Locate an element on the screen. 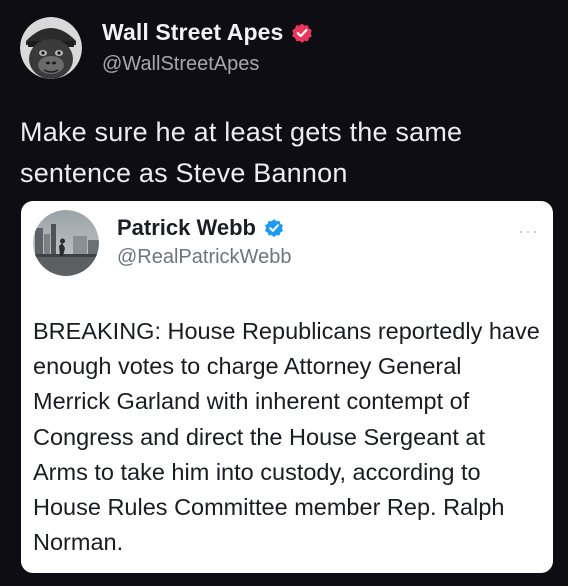 The height and width of the screenshot is (586, 568). author-avatar is located at coordinates (51, 48).